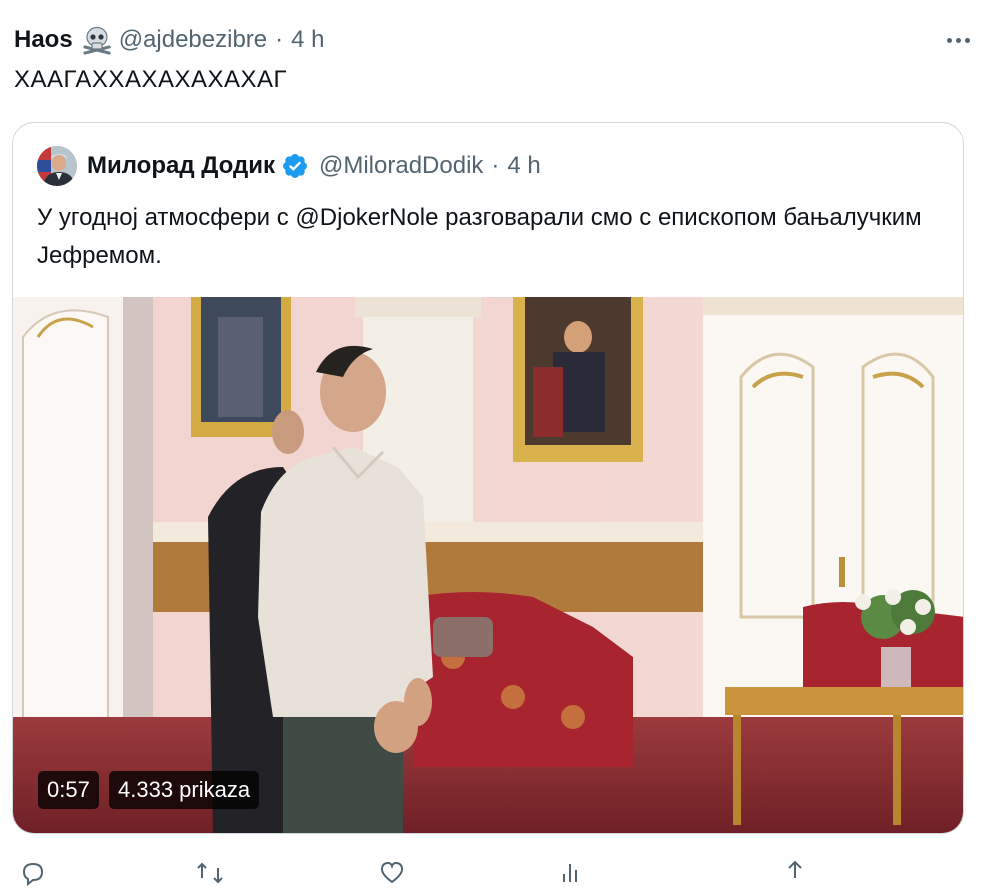 This screenshot has width=1000, height=888. I want to click on like-icon, so click(392, 873).